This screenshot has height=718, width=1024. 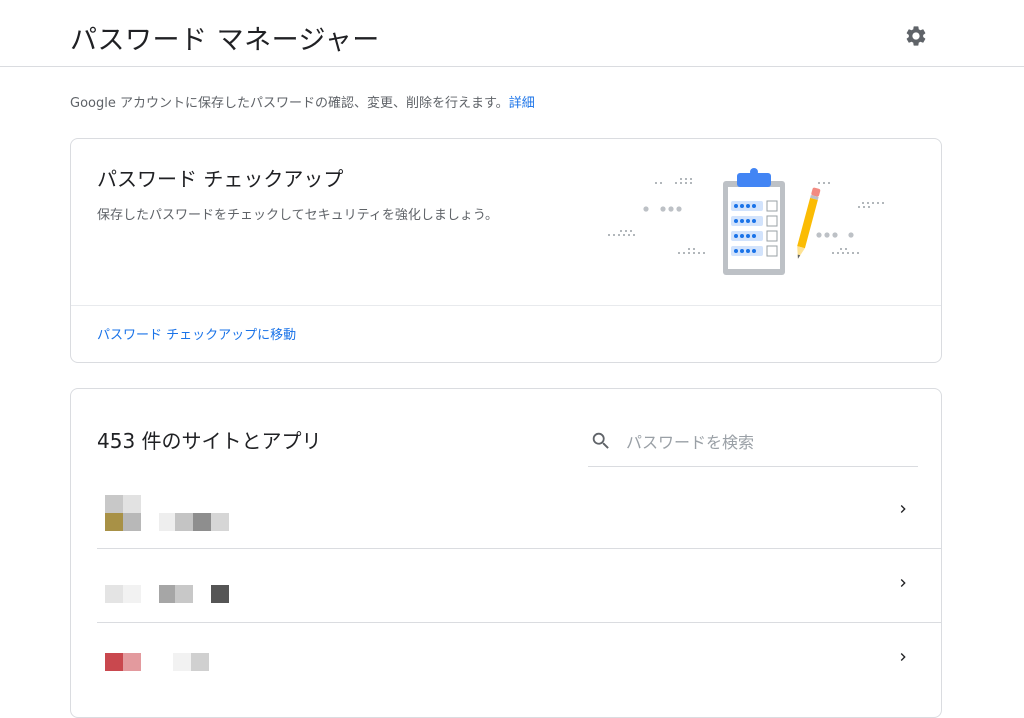 What do you see at coordinates (209, 441) in the screenshot?
I see `sites-count-title: 453 件のサイトとアプリ` at bounding box center [209, 441].